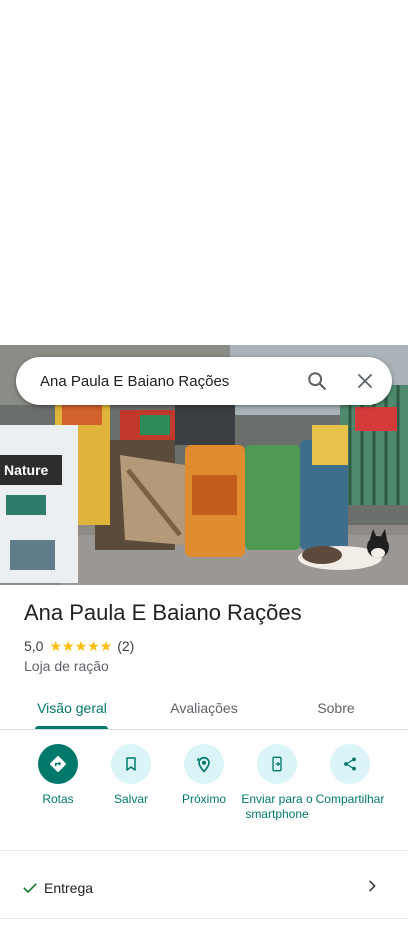 The height and width of the screenshot is (930, 408). I want to click on chevron-right-icon, so click(372, 888).